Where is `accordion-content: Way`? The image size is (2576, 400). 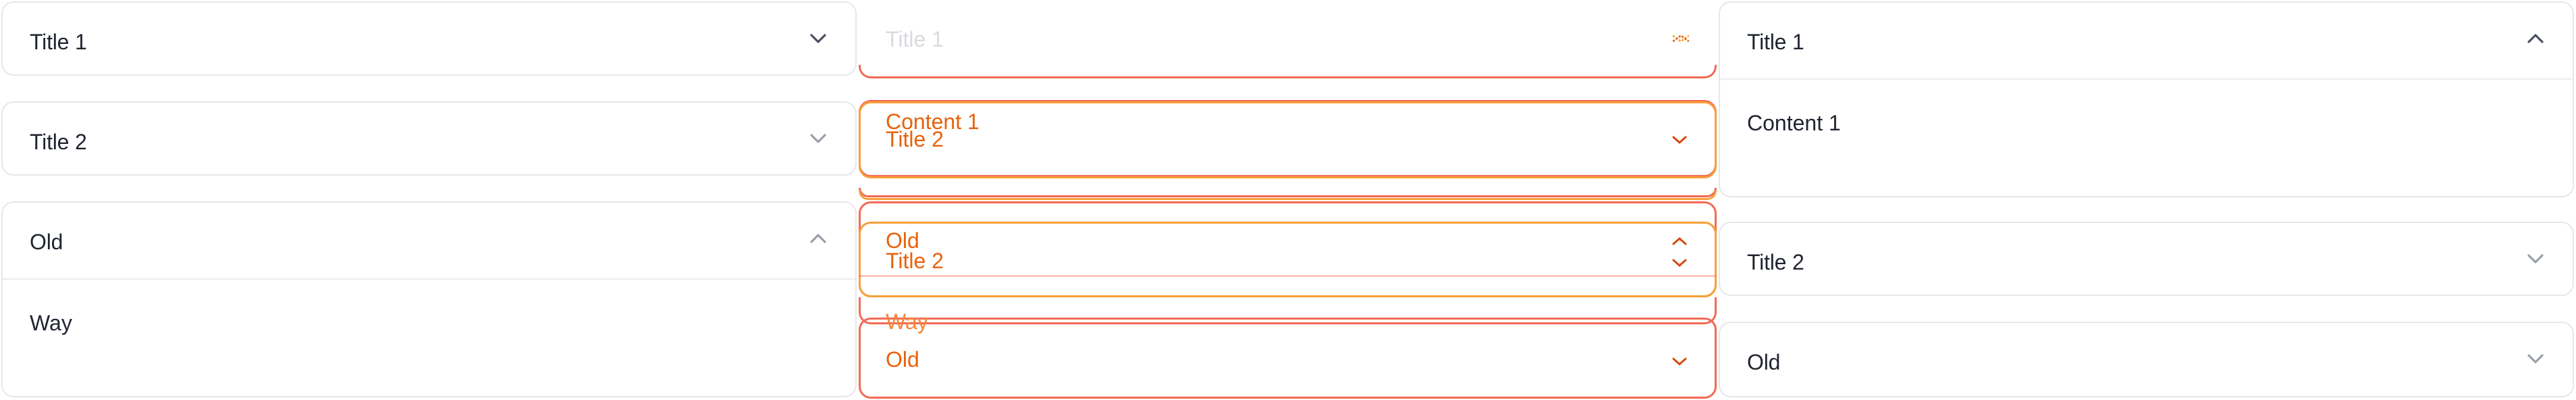 accordion-content: Way is located at coordinates (51, 323).